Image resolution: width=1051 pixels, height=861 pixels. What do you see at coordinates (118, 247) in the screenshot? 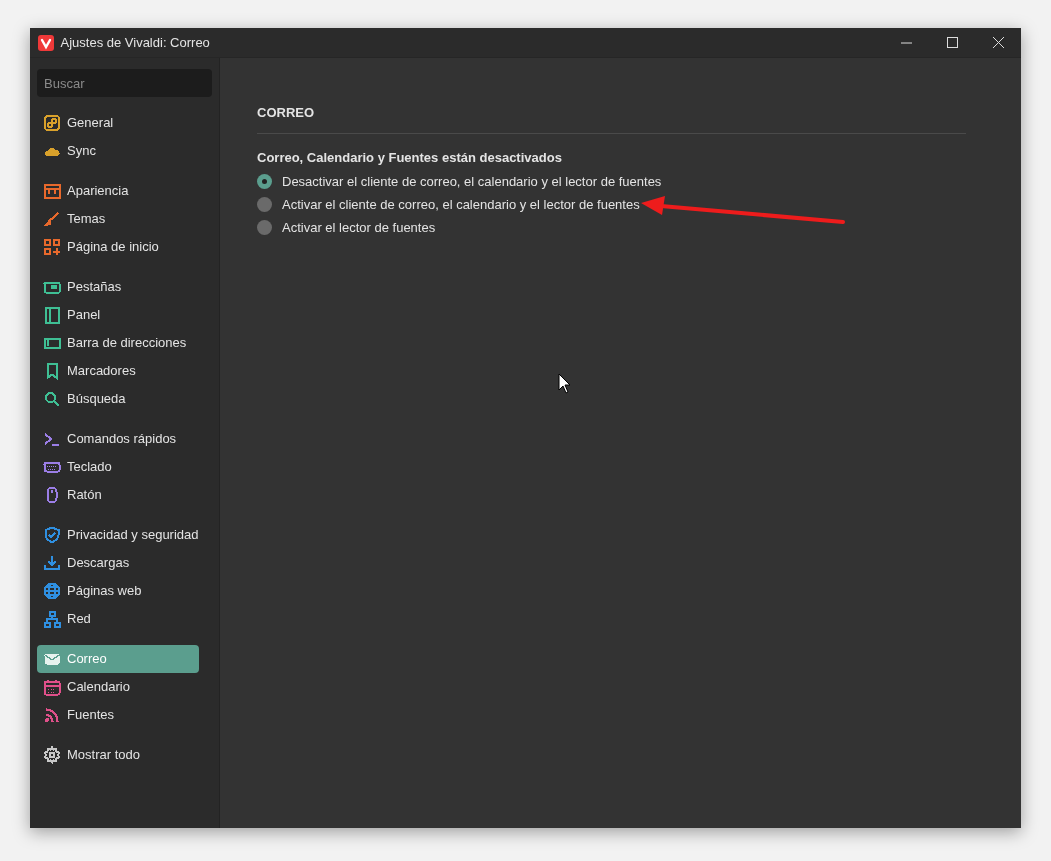
I see `sidebar-item: Página de inicio` at bounding box center [118, 247].